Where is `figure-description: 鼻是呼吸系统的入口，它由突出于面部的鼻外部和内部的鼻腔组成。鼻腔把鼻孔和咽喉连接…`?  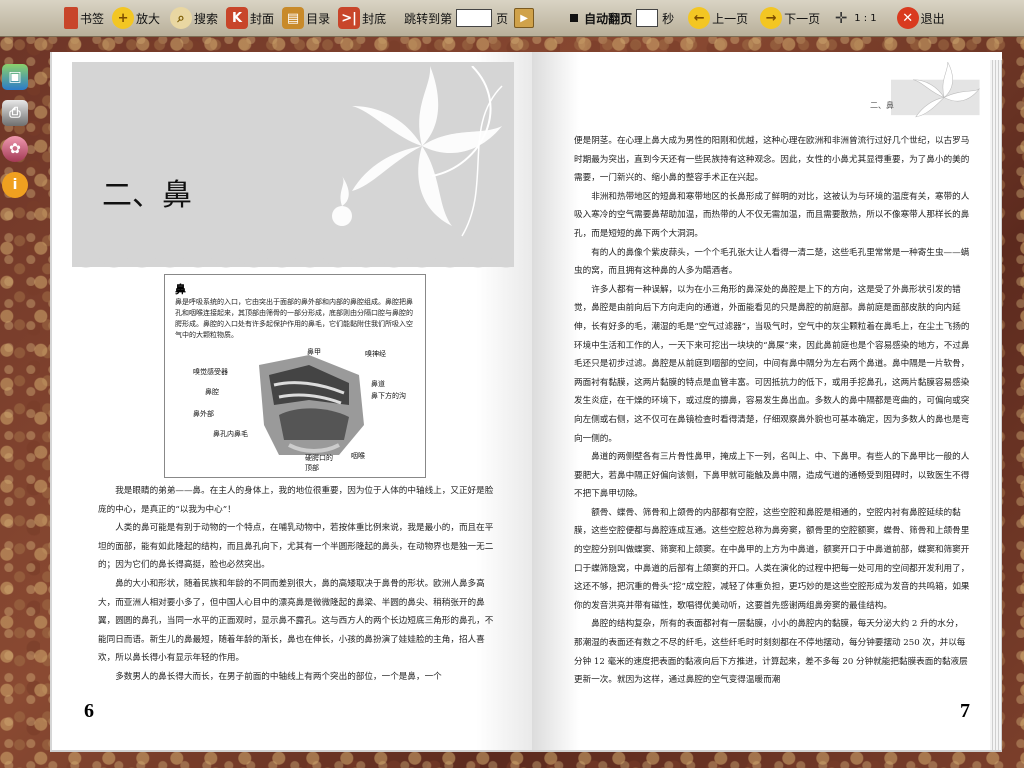
figure-description: 鼻是呼吸系统的入口，它由突出于面部的鼻外部和内部的鼻腔组成。鼻腔把鼻孔和咽喉连接… is located at coordinates (294, 318).